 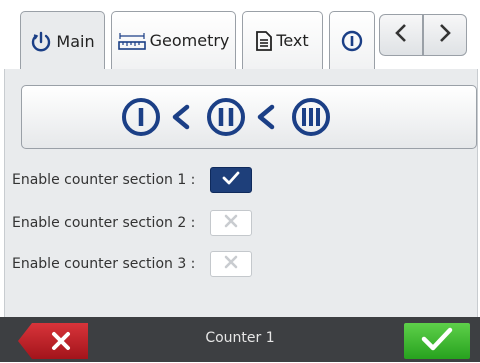 I want to click on counter-section-3-row: Enable counter section 3 :, so click(x=132, y=264).